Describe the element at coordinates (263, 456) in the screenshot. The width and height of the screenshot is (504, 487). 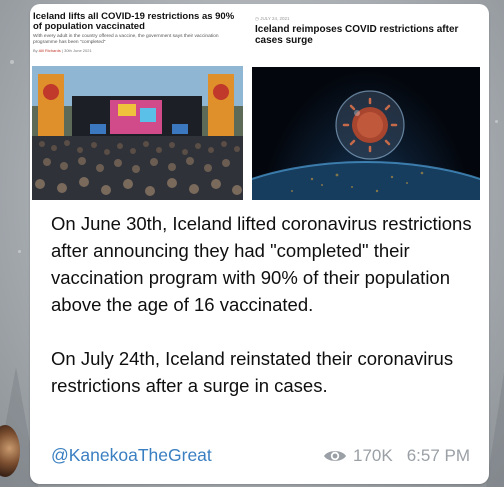
I see `message-footer: @KanekoaTheGreat 170K 6:57 PM` at that location.